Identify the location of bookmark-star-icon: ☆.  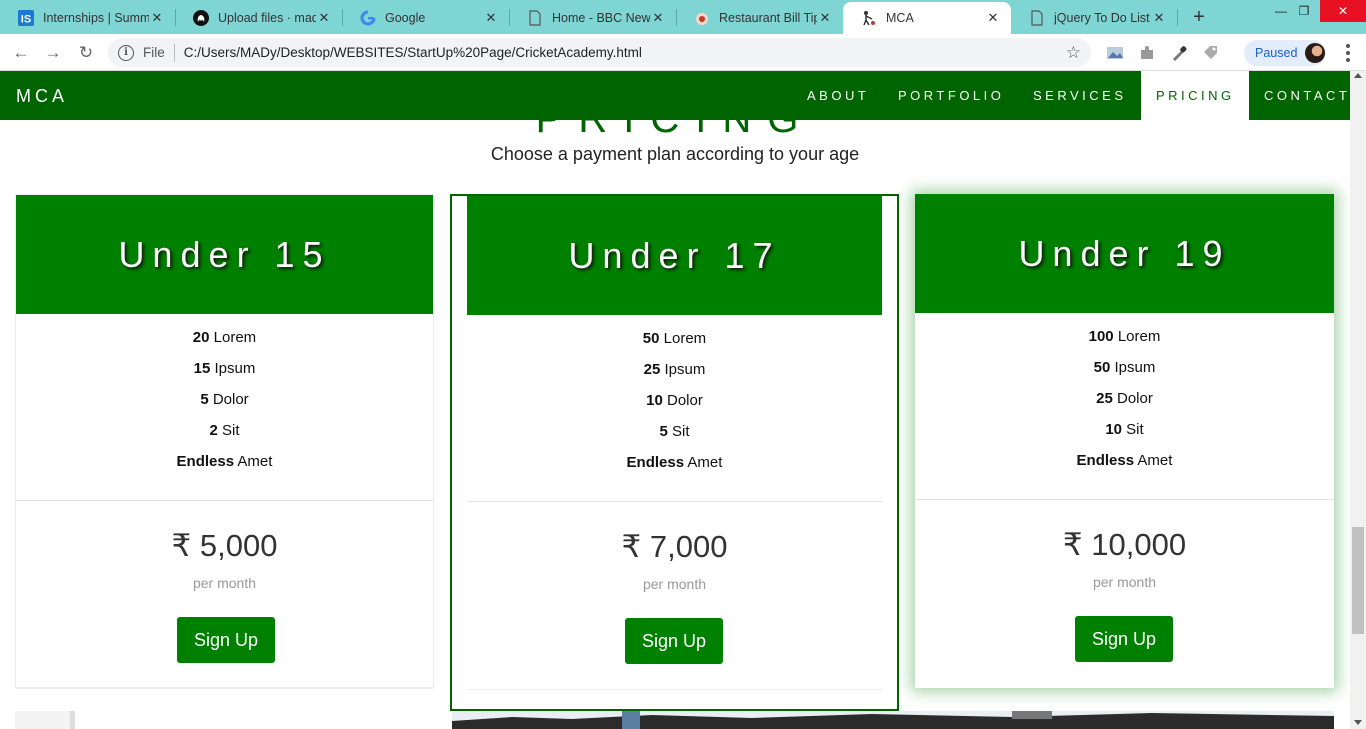
(1073, 53).